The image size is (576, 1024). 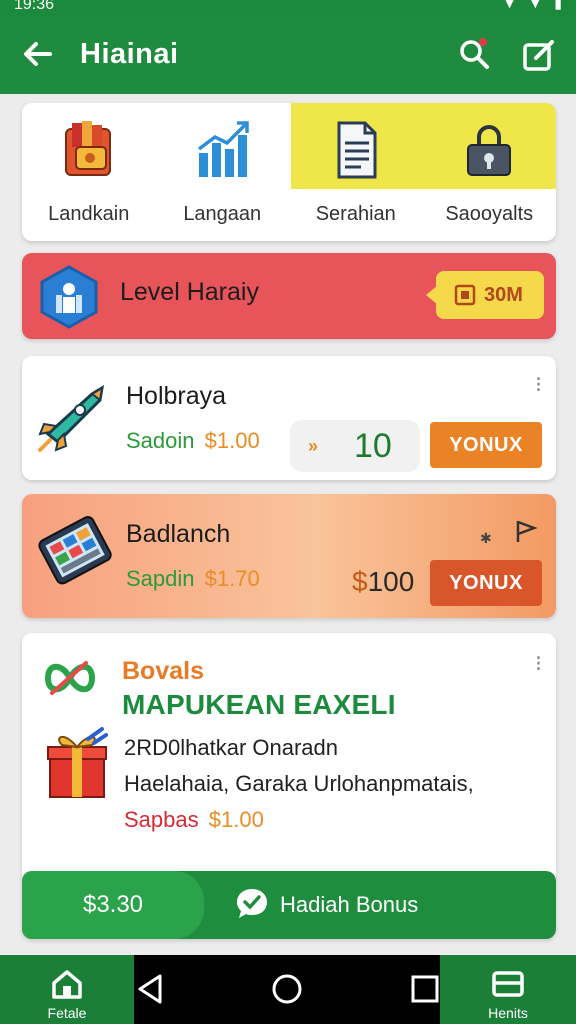 What do you see at coordinates (70, 678) in the screenshot?
I see `infinity-logo-icon` at bounding box center [70, 678].